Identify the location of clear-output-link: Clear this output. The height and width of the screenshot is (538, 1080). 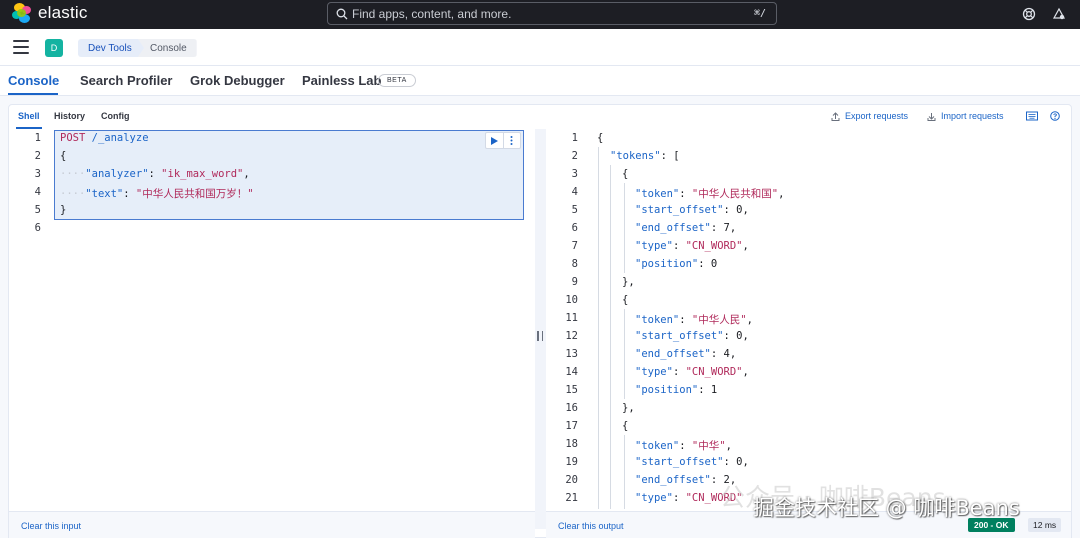
(591, 526).